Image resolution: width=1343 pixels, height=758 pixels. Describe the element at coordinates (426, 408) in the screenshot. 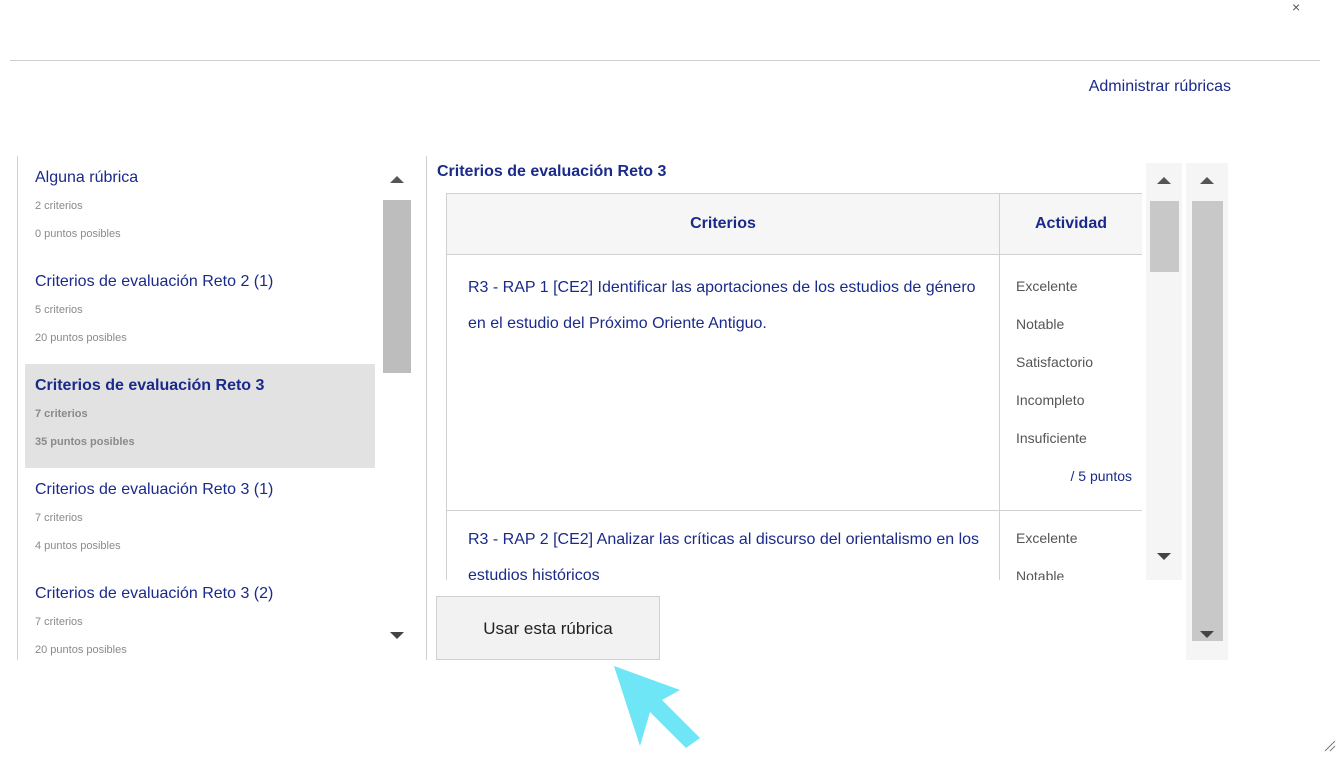

I see `panel-divider` at that location.